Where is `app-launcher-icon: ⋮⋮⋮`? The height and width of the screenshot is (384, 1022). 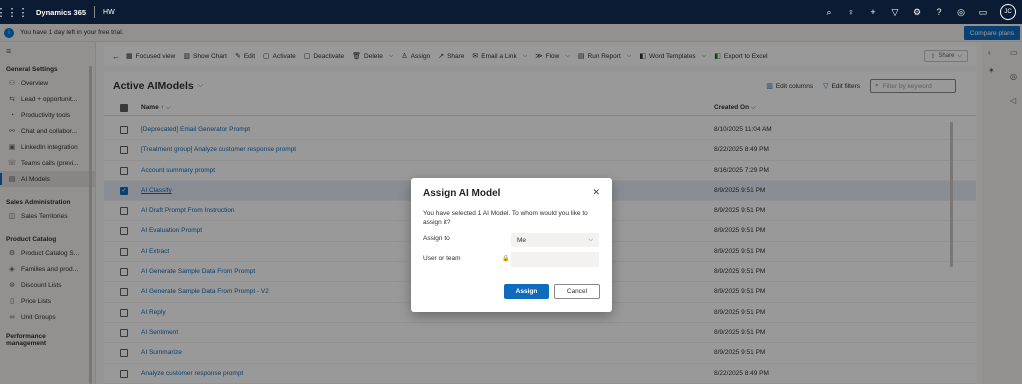
app-launcher-icon: ⋮⋮⋮ is located at coordinates (14, 12).